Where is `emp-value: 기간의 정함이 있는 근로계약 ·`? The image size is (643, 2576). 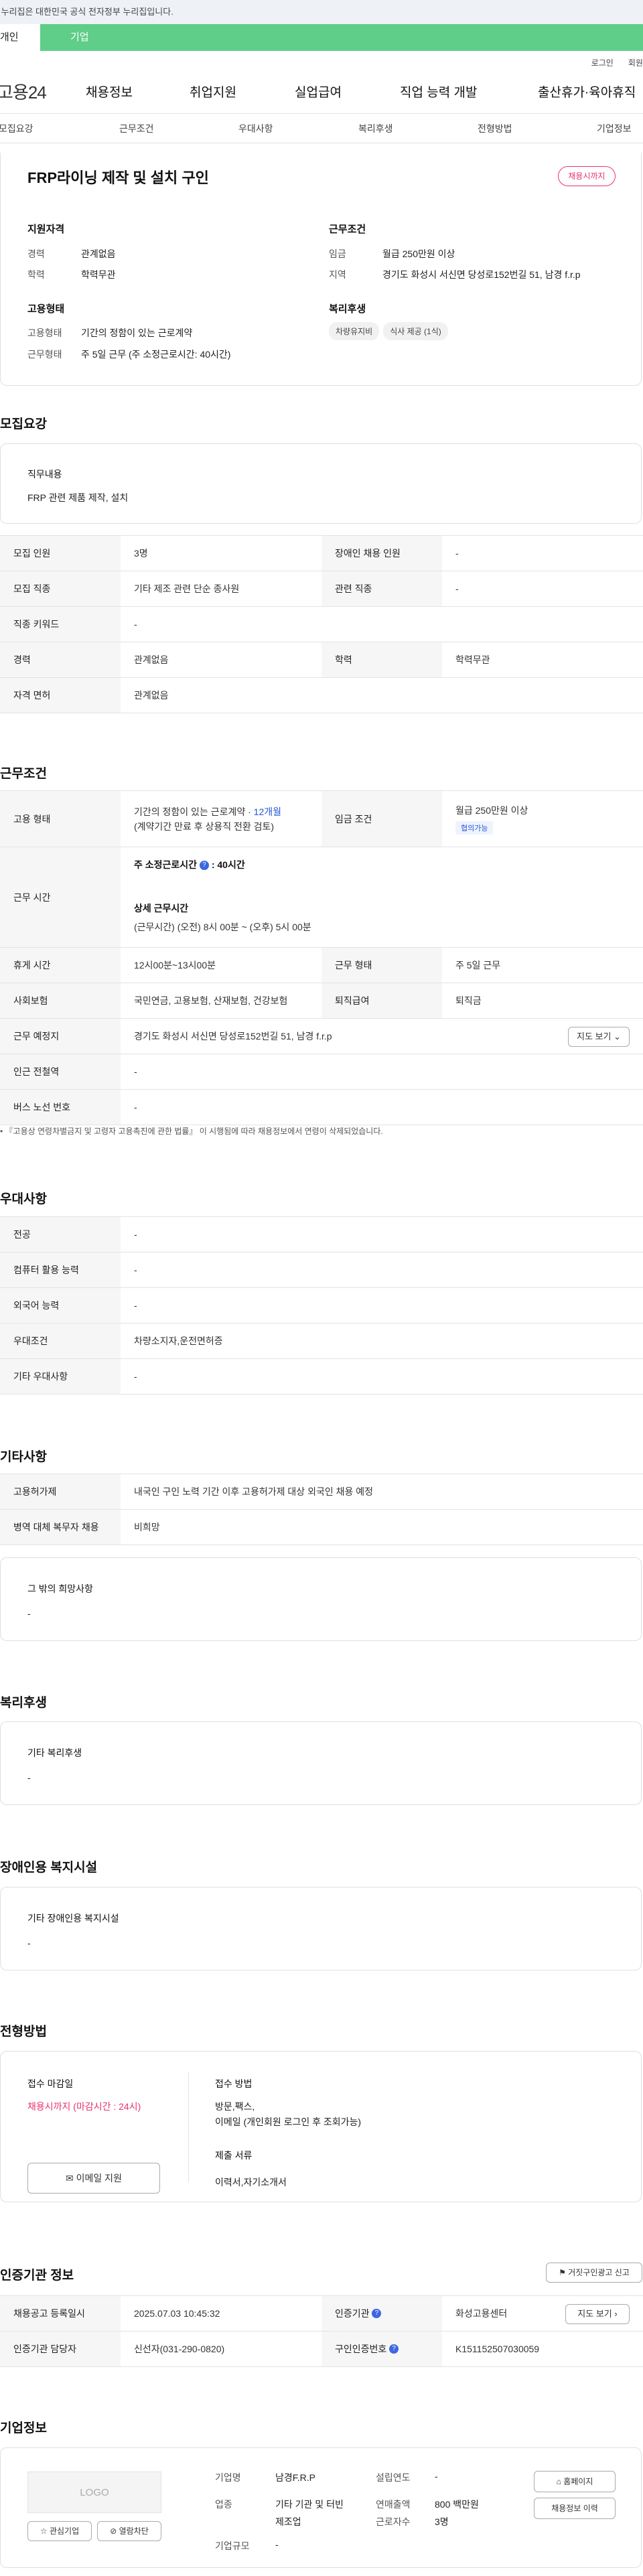
emp-value: 기간의 정함이 있는 근로계약 · is located at coordinates (194, 811).